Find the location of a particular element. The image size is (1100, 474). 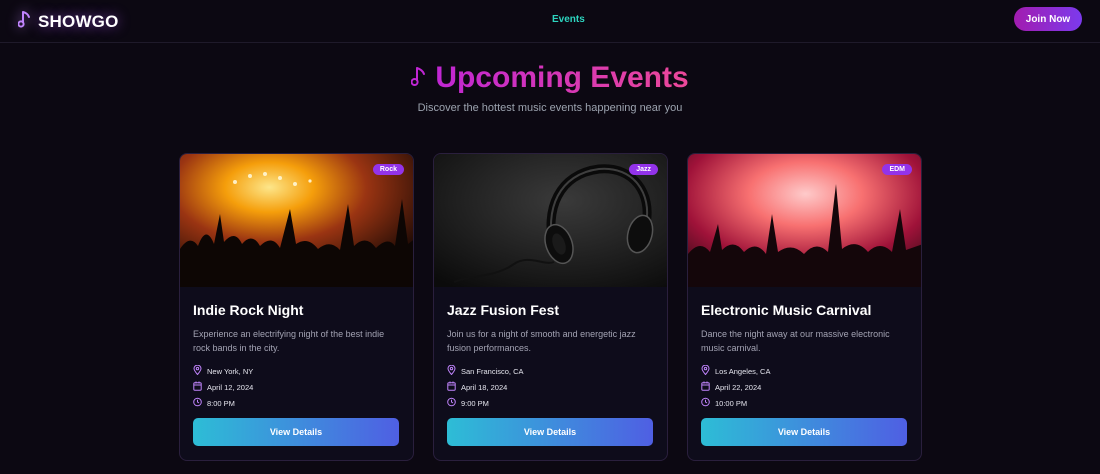

page-title: Upcoming Events is located at coordinates (550, 78).